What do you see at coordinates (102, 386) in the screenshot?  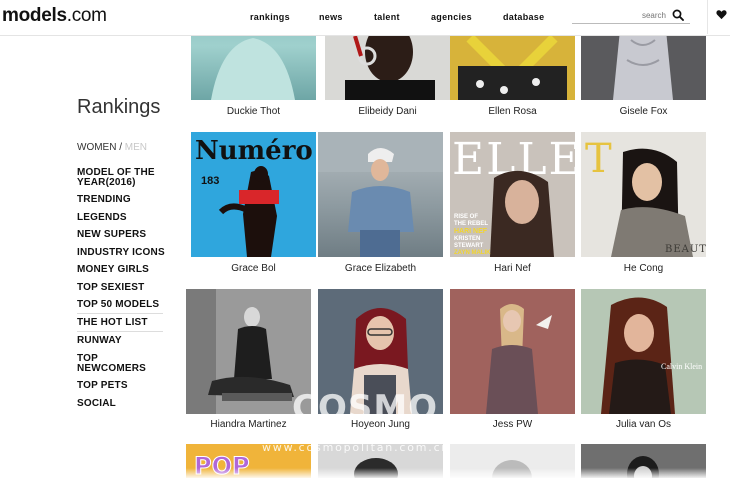 I see `ranking-top-pets: TOP PETS` at bounding box center [102, 386].